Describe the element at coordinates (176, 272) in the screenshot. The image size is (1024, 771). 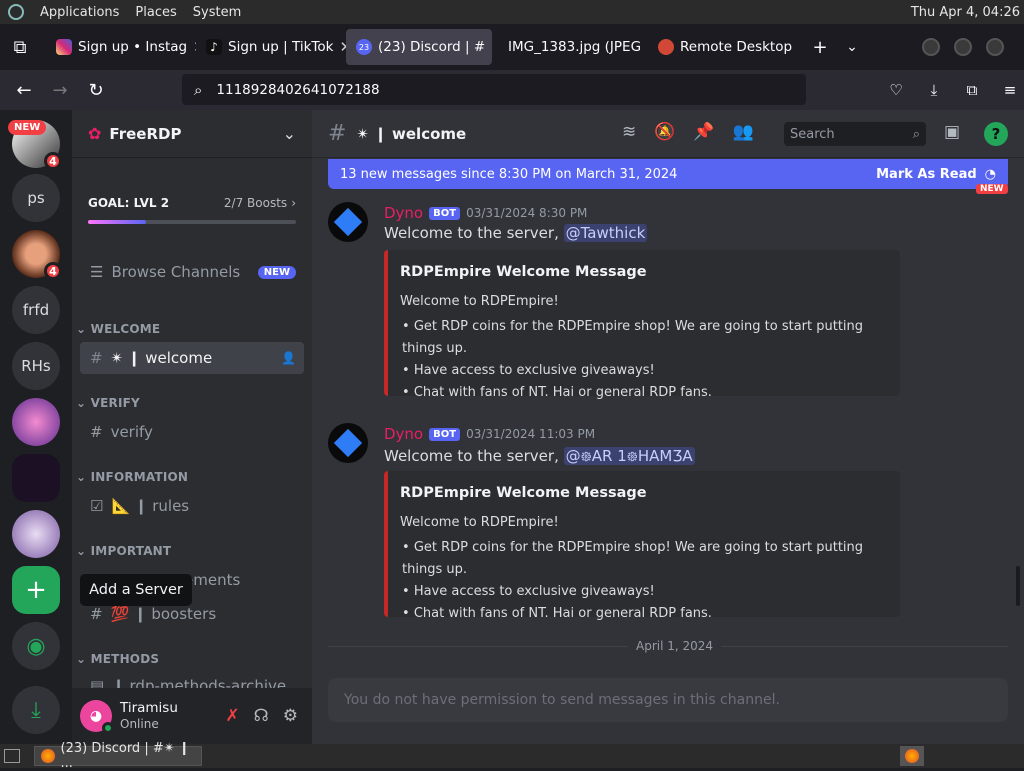
I see `browse-channels-label: Browse Channels` at that location.